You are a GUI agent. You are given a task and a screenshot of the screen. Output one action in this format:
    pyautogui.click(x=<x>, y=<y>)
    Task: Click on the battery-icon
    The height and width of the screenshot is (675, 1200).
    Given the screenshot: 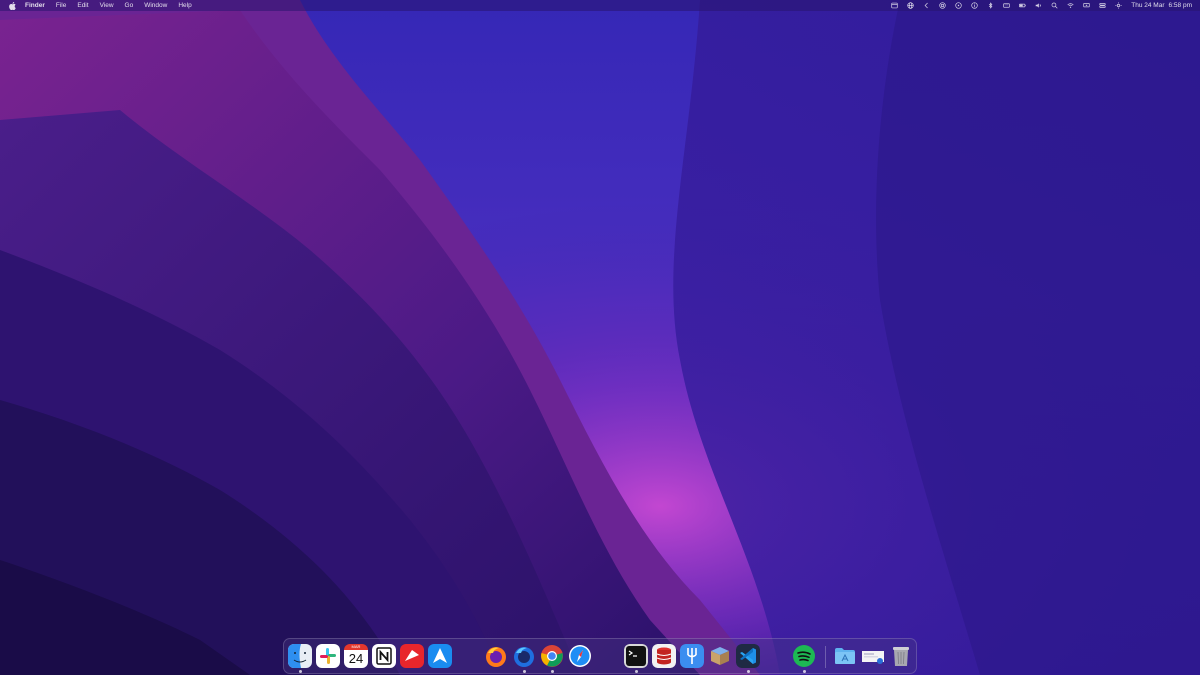 What is the action you would take?
    pyautogui.click(x=1022, y=5)
    